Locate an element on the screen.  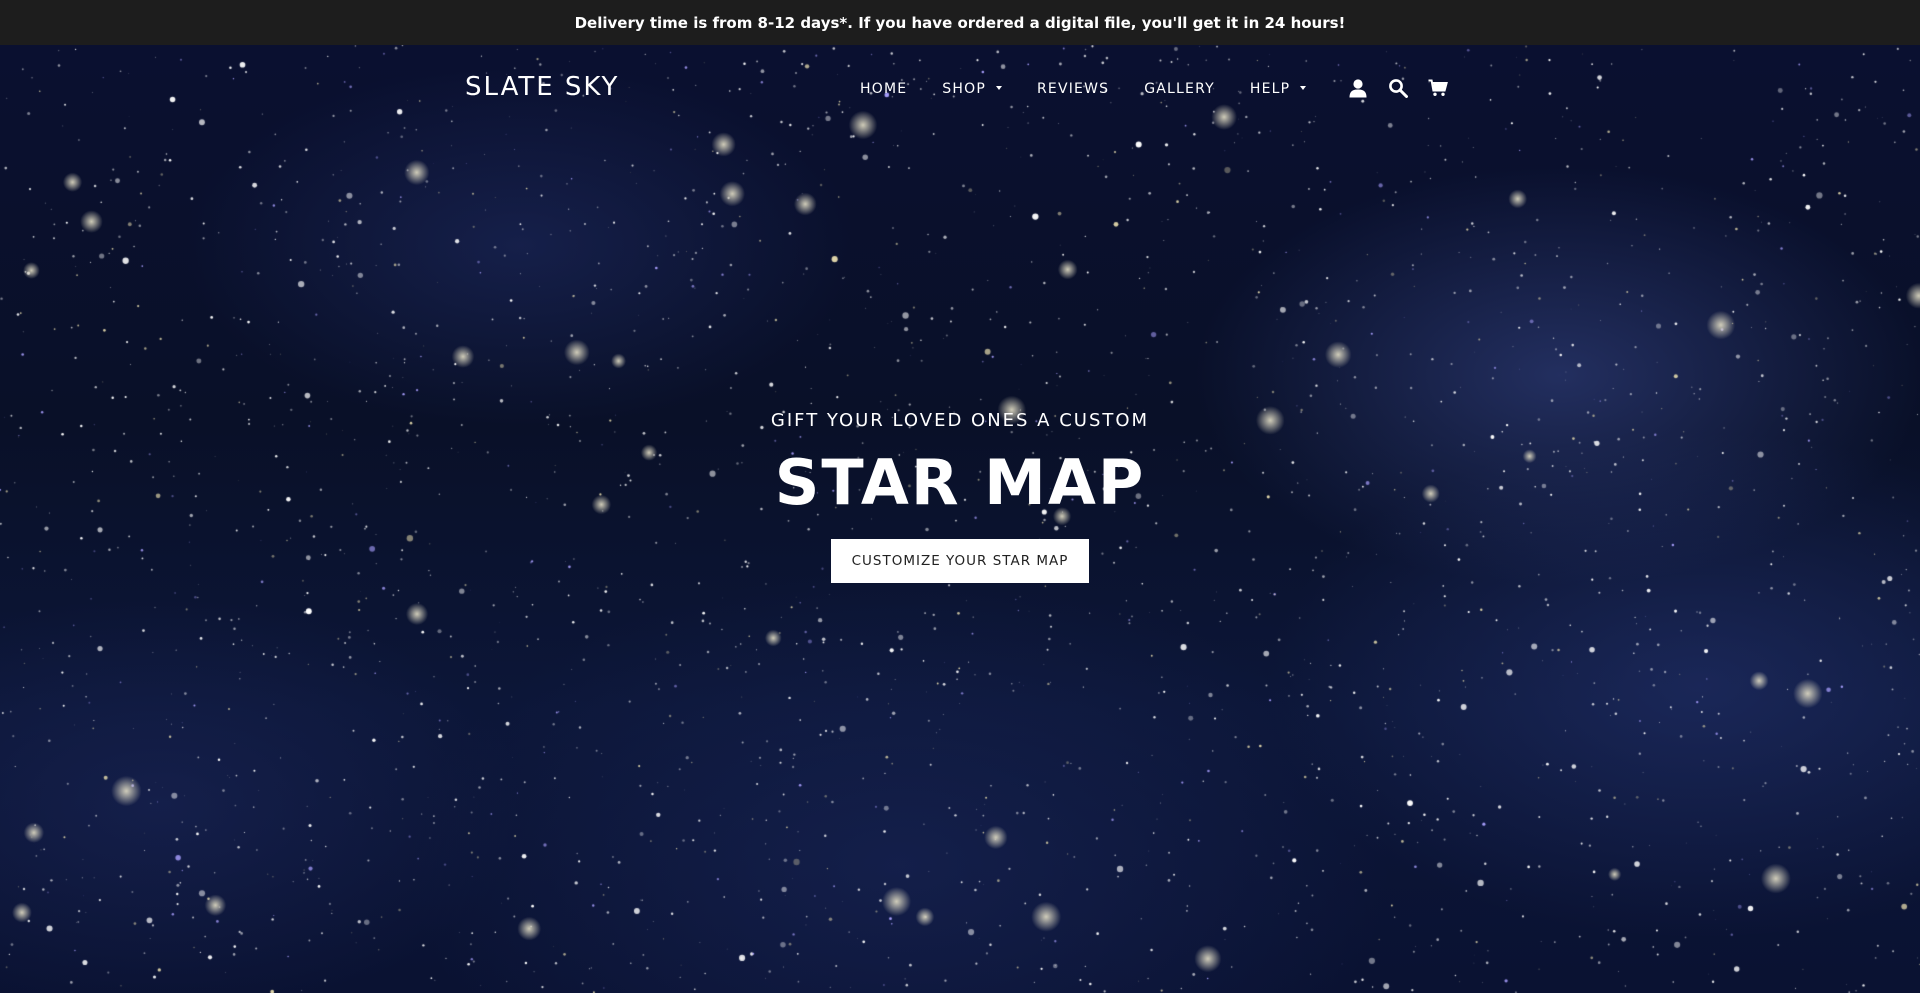
account-button is located at coordinates (1358, 88).